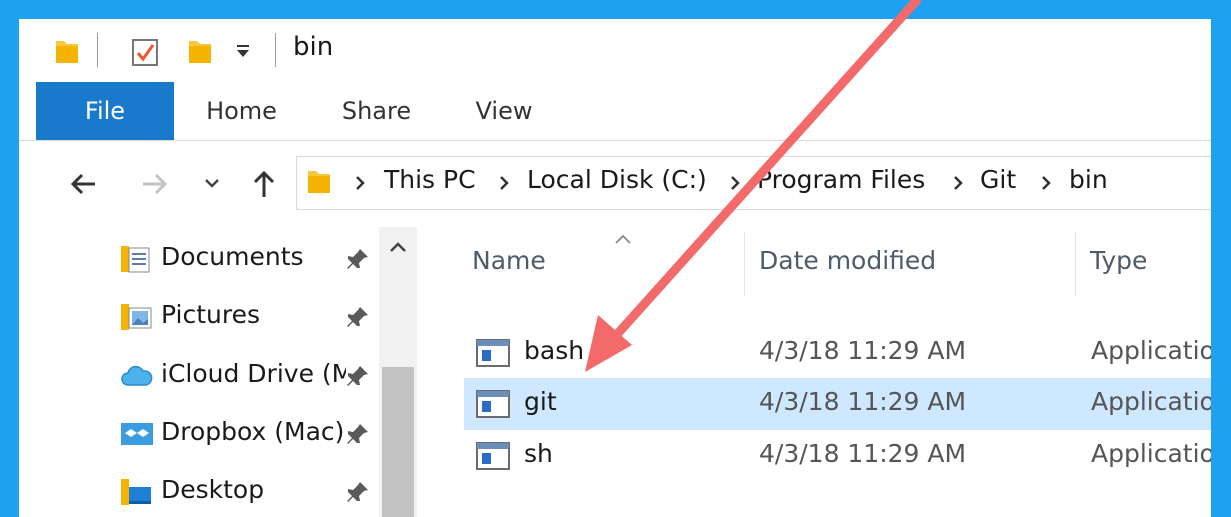 The image size is (1231, 517). Describe the element at coordinates (105, 111) in the screenshot. I see `tab-file: File` at that location.